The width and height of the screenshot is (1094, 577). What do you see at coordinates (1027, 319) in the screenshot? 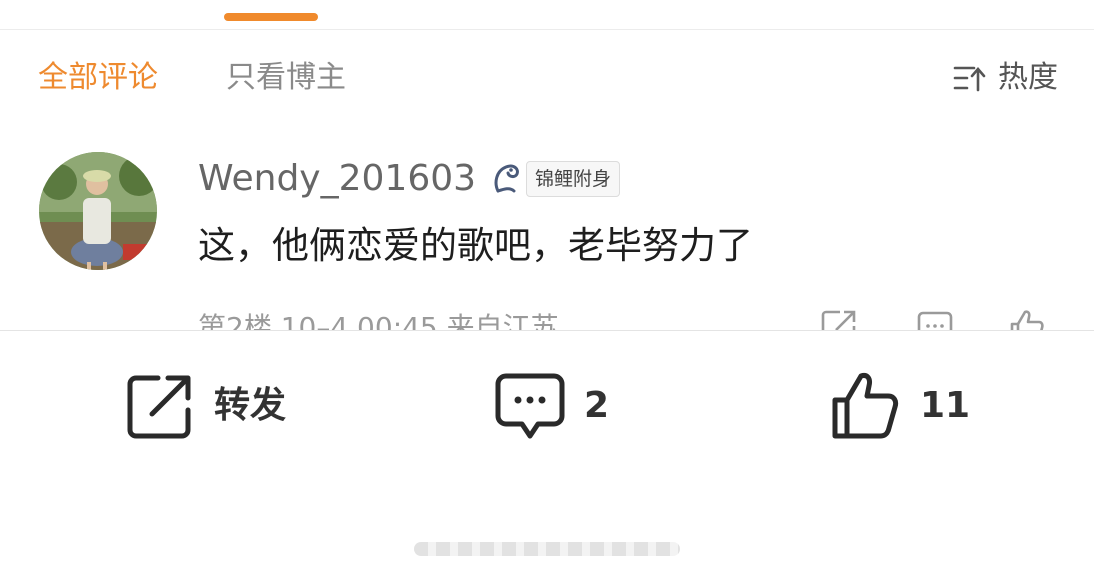
I see `thumbs-up-icon` at bounding box center [1027, 319].